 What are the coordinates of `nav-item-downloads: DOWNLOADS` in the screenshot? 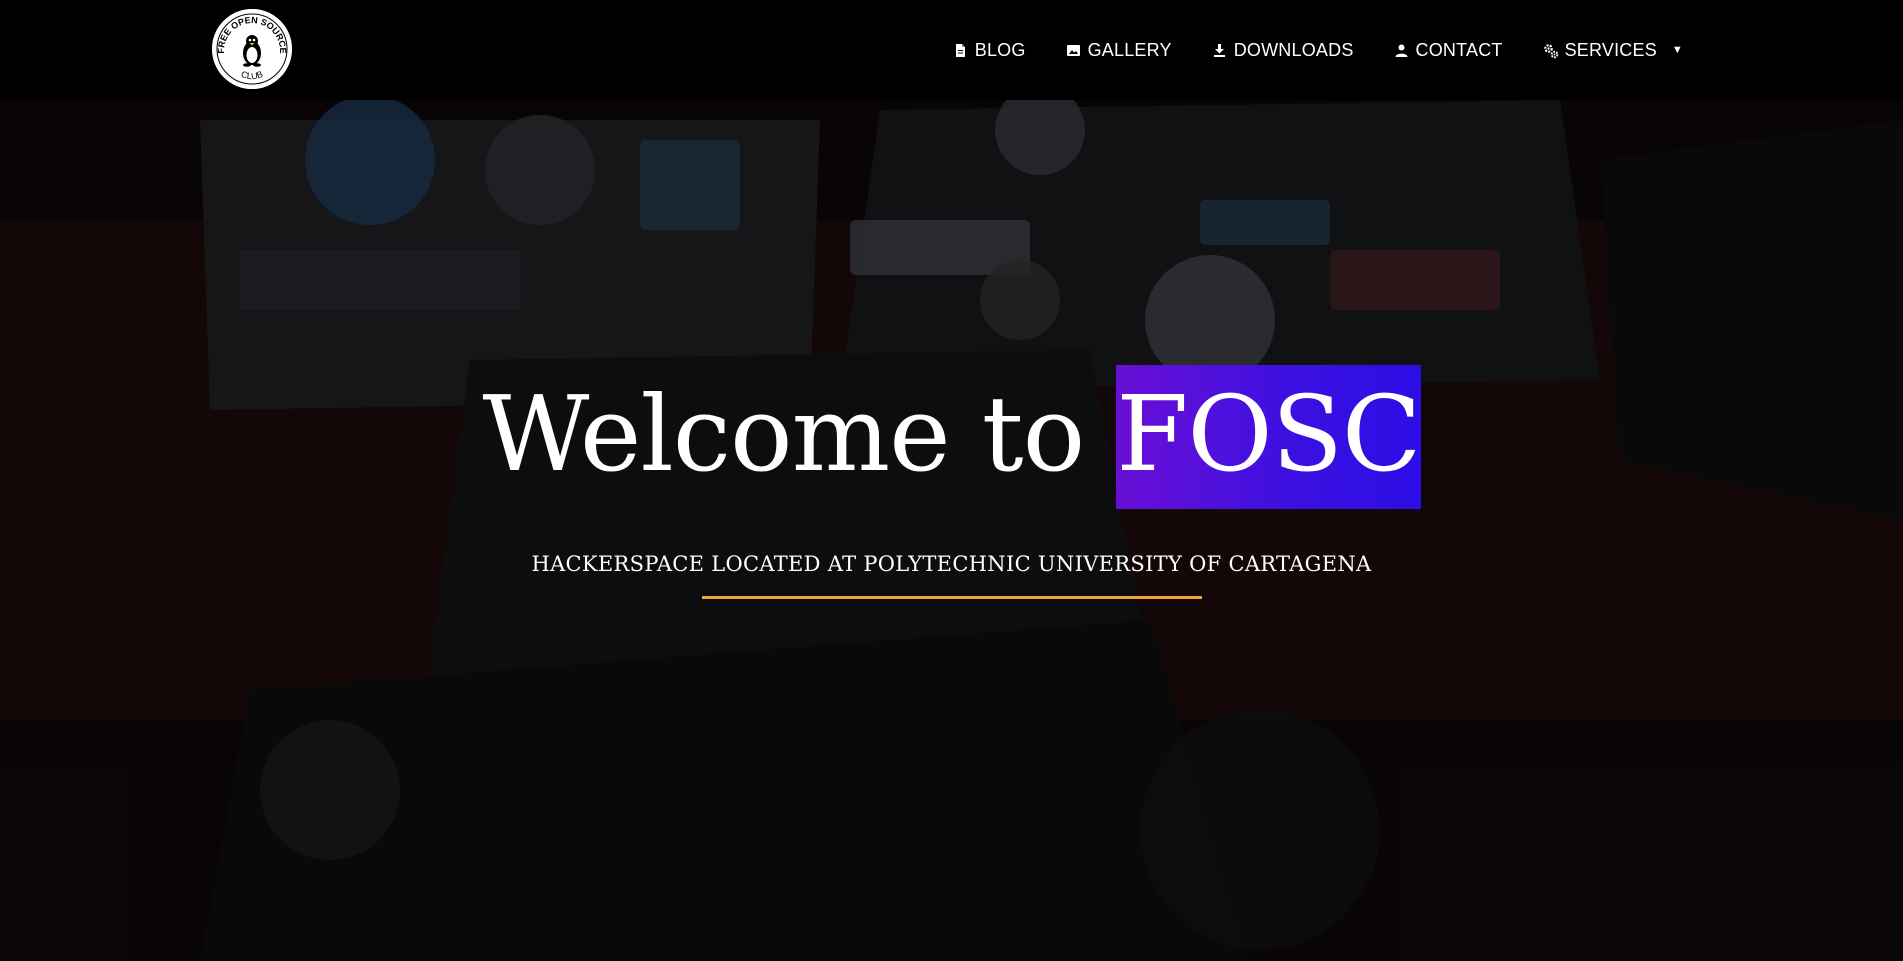 It's located at (1283, 50).